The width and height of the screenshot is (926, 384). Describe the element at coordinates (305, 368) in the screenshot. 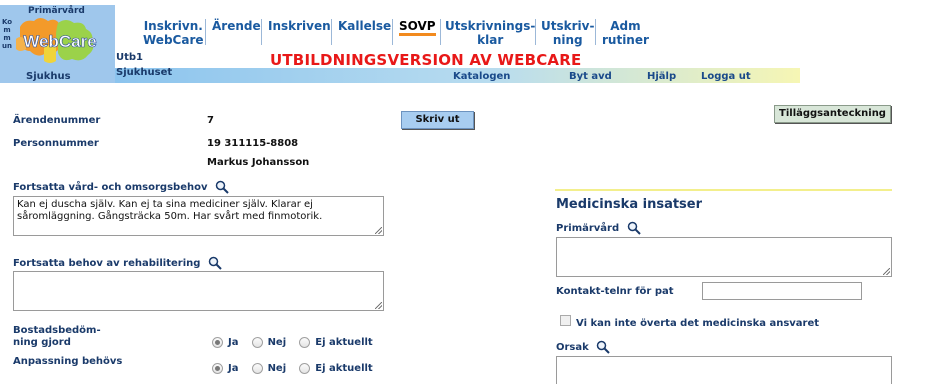

I see `adapt-radio-ej-aktuellt` at that location.